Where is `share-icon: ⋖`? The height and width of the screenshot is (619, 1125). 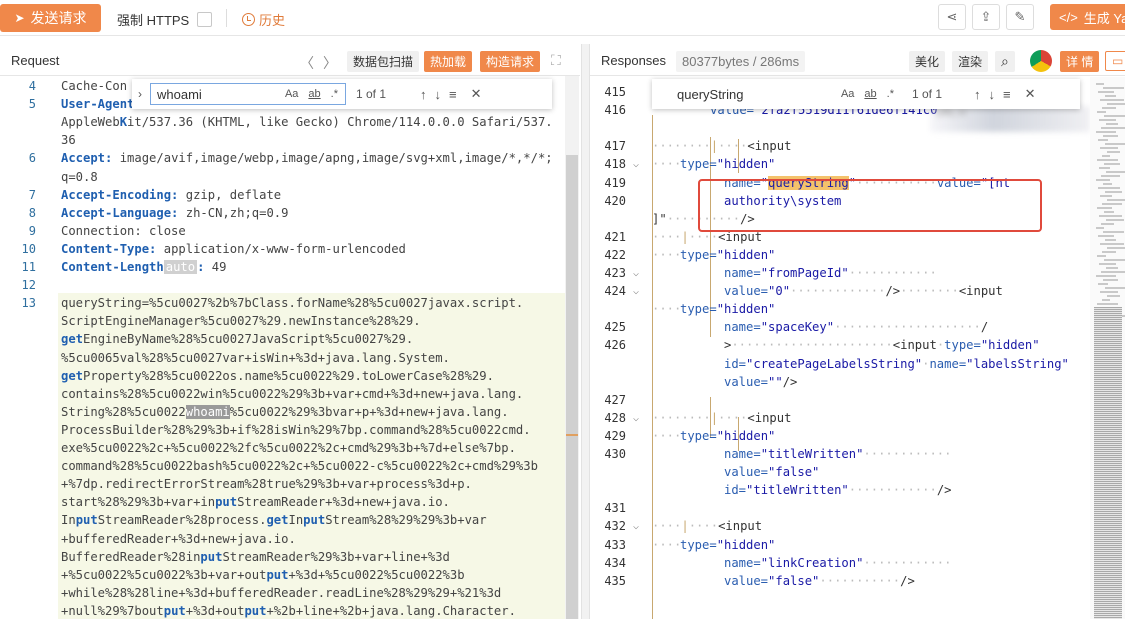 share-icon: ⋖ is located at coordinates (952, 17).